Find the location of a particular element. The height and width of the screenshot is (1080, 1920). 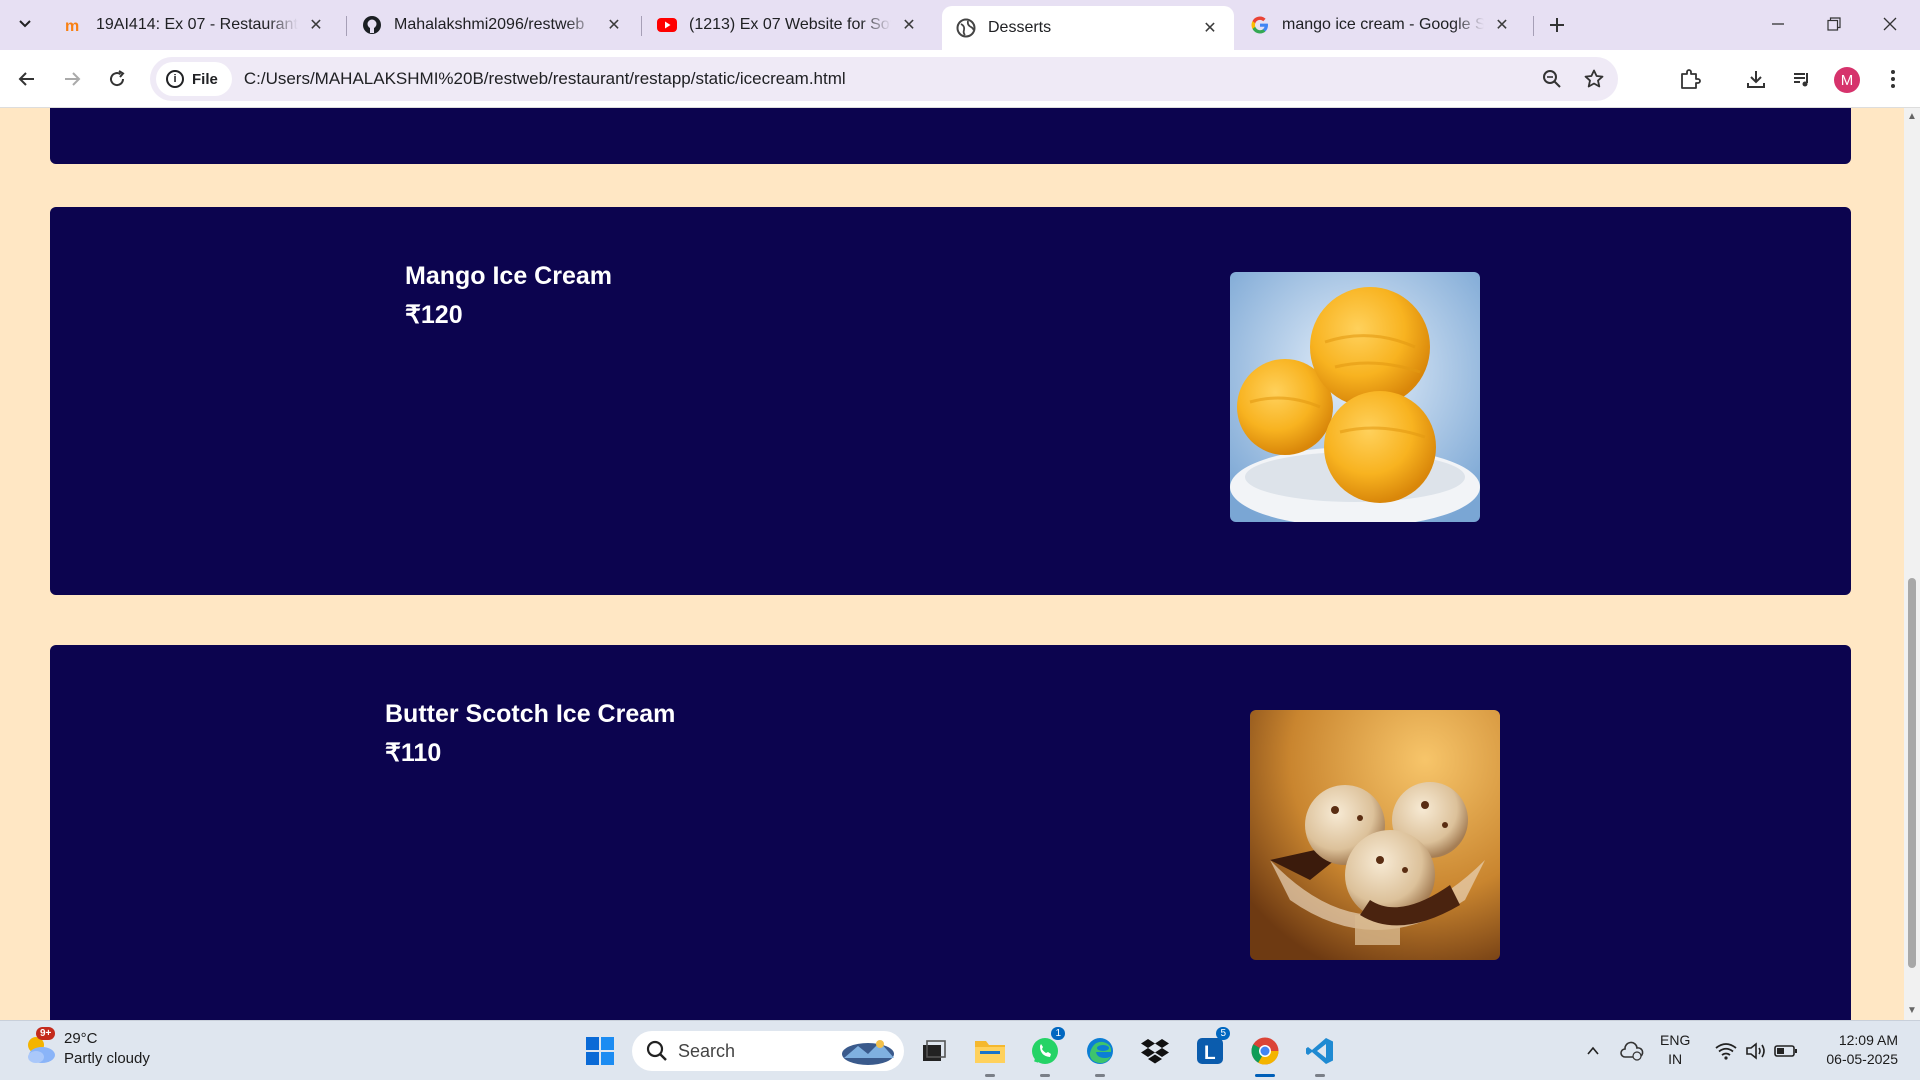

close-icon is located at coordinates (1890, 24).